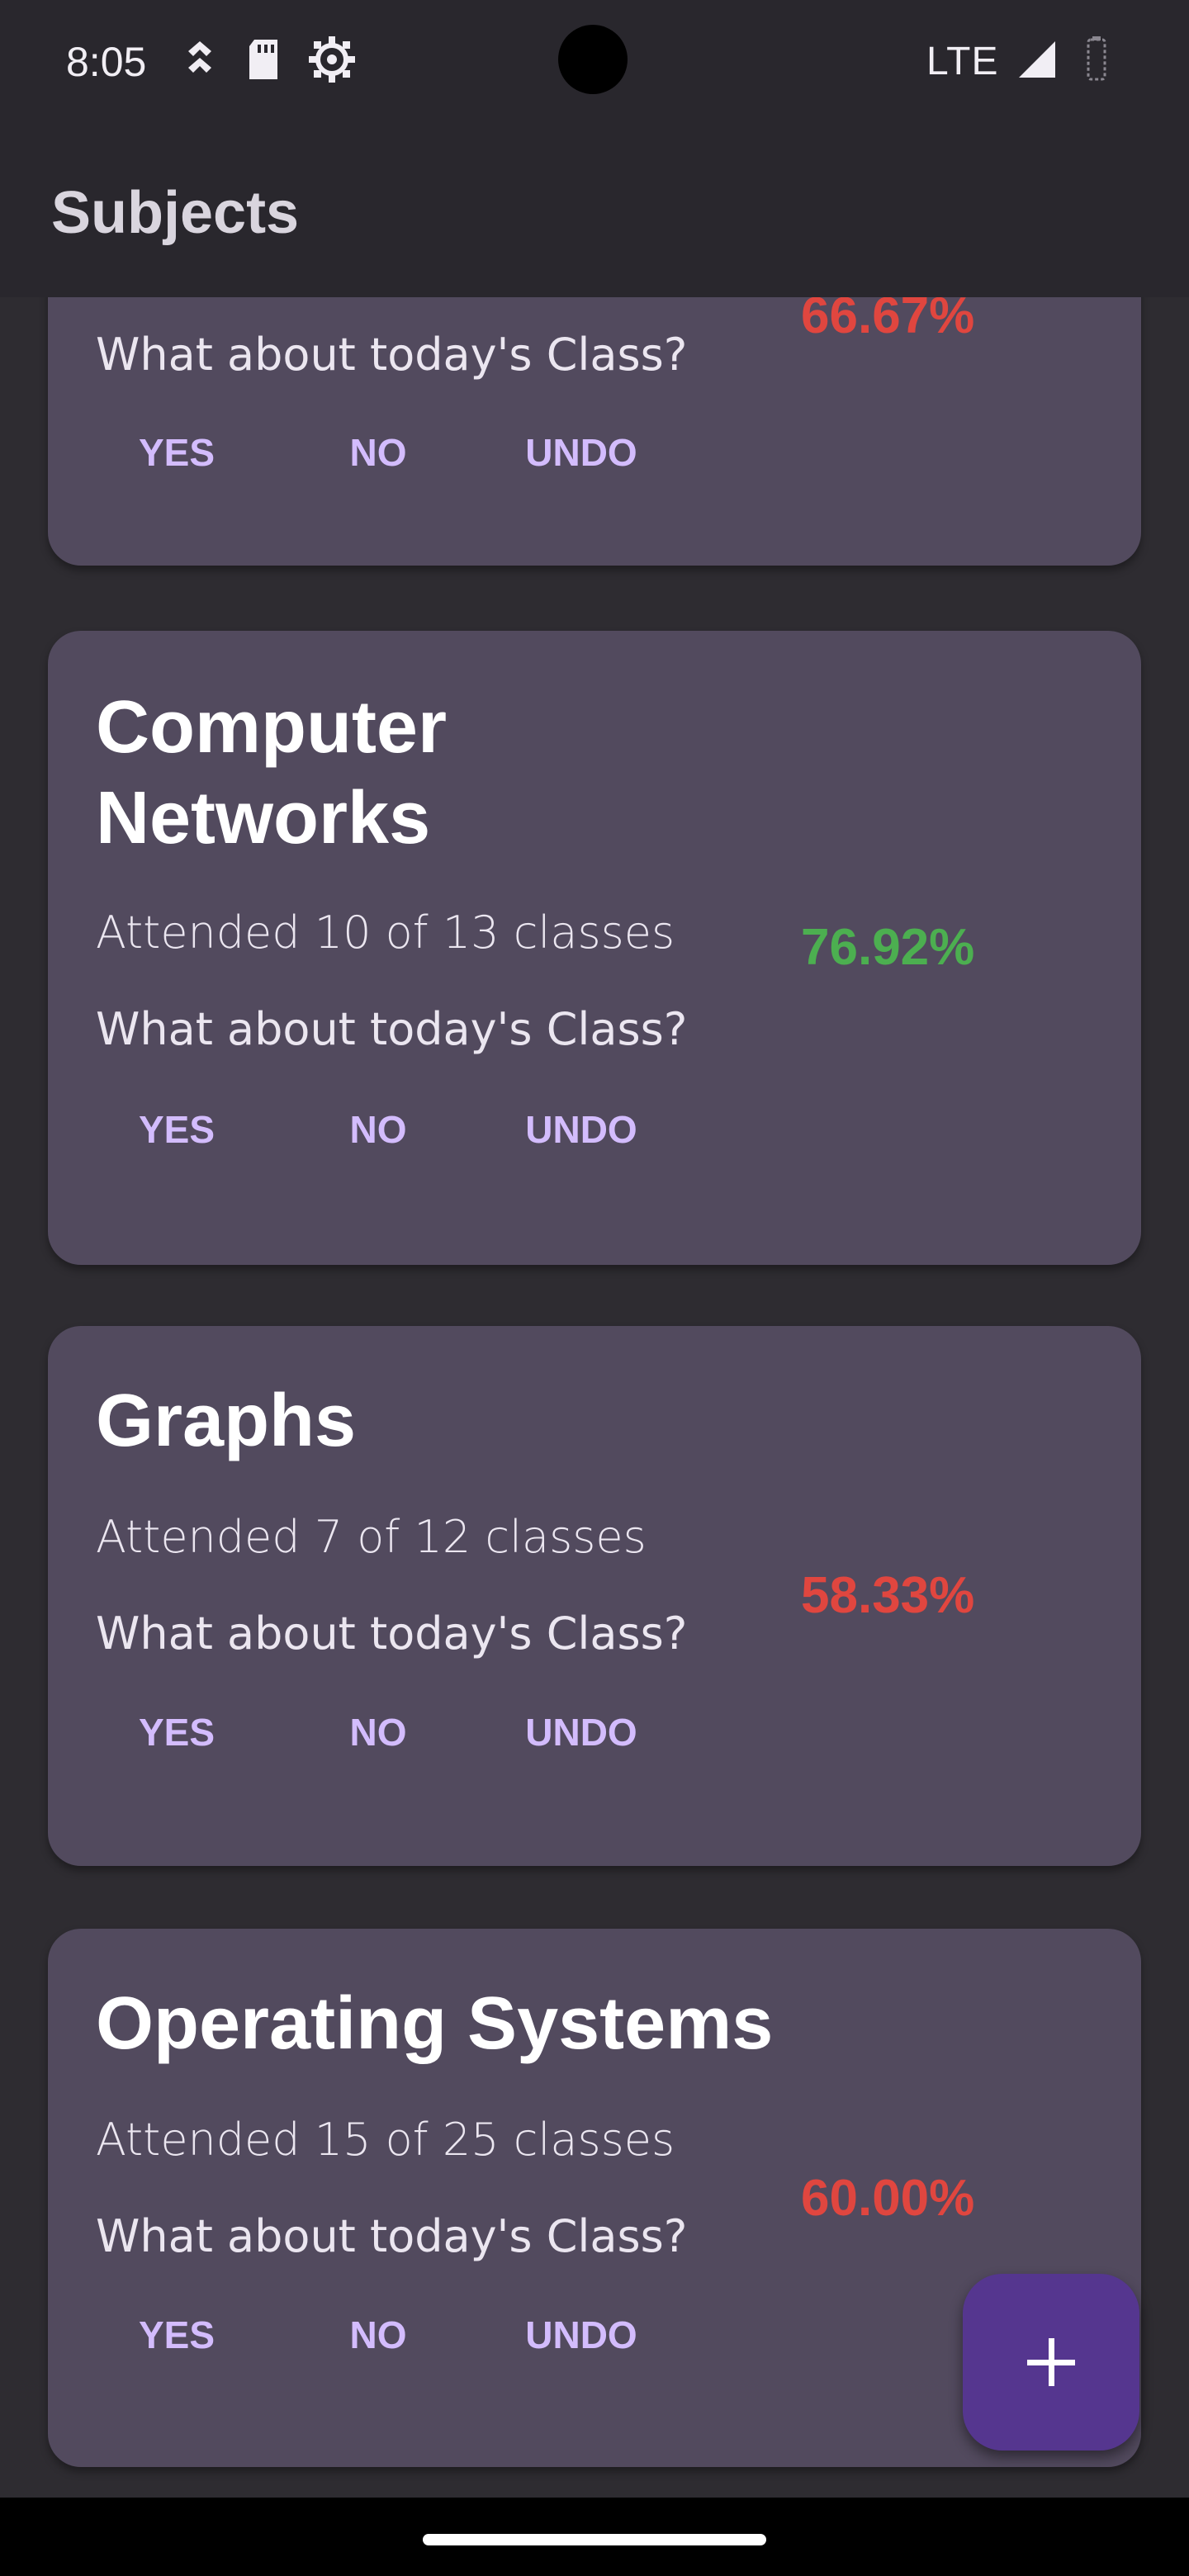 This screenshot has height=2576, width=1189. I want to click on attended-count: Attended 15 of 25 classes, so click(385, 2140).